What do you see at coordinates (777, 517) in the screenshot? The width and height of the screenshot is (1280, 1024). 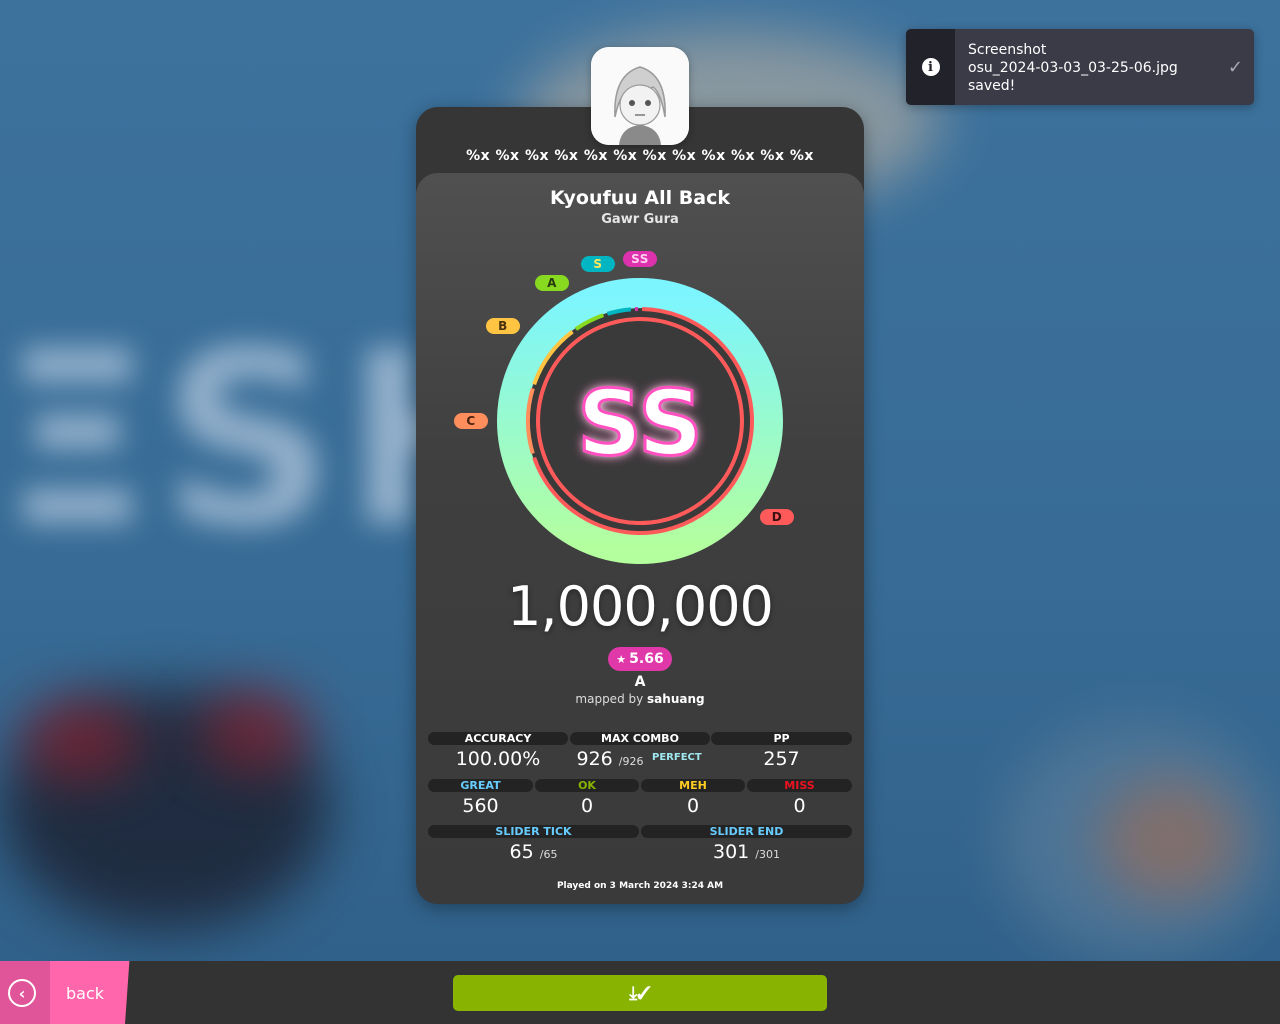 I see `grade-pill-d: D` at bounding box center [777, 517].